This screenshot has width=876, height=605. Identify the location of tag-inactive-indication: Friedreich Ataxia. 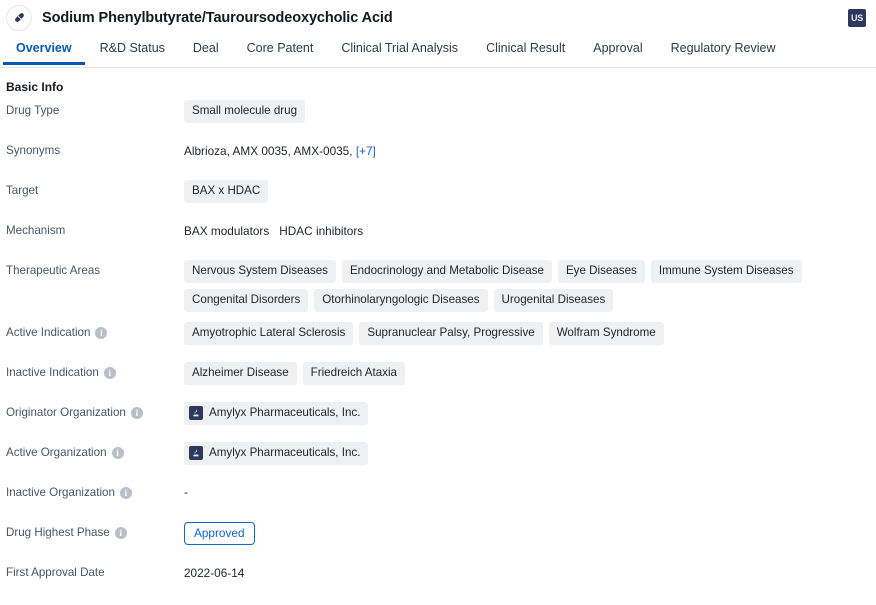
(354, 373).